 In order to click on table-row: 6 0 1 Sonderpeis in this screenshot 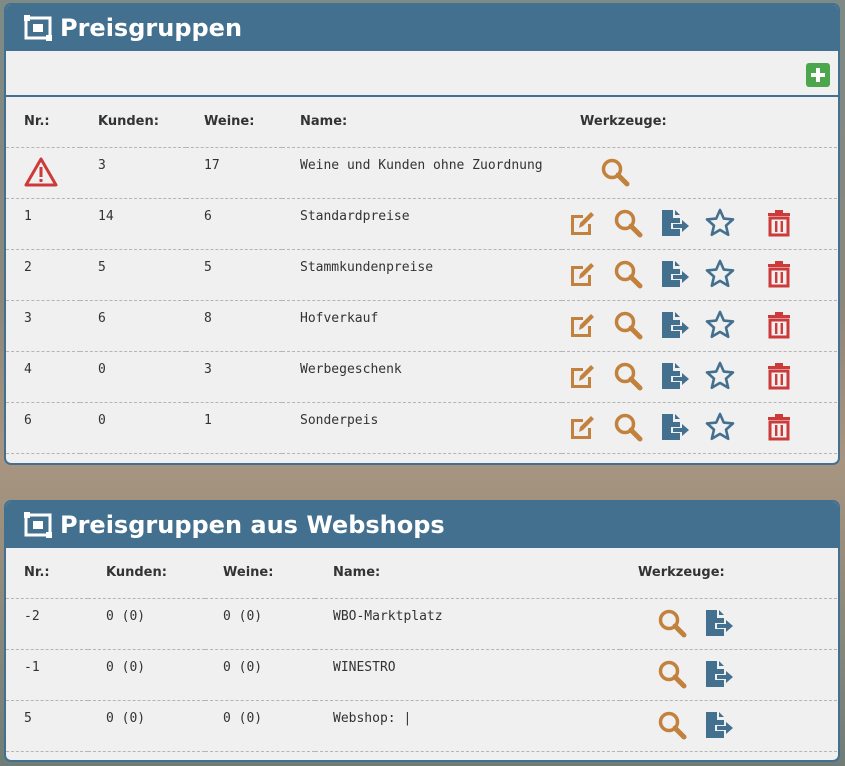, I will do `click(422, 427)`.